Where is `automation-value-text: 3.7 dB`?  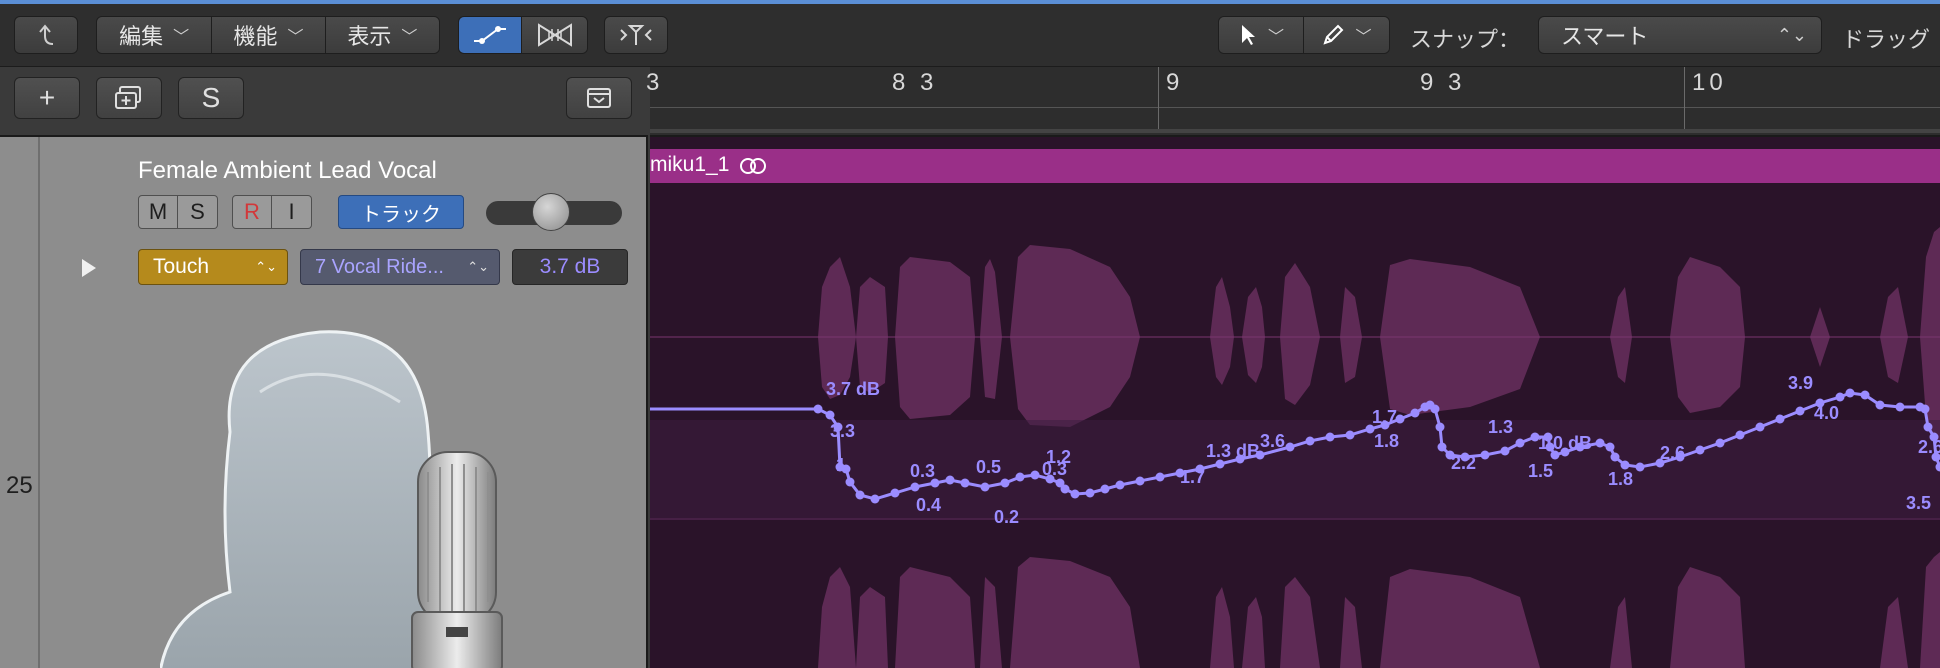
automation-value-text: 3.7 dB is located at coordinates (570, 266).